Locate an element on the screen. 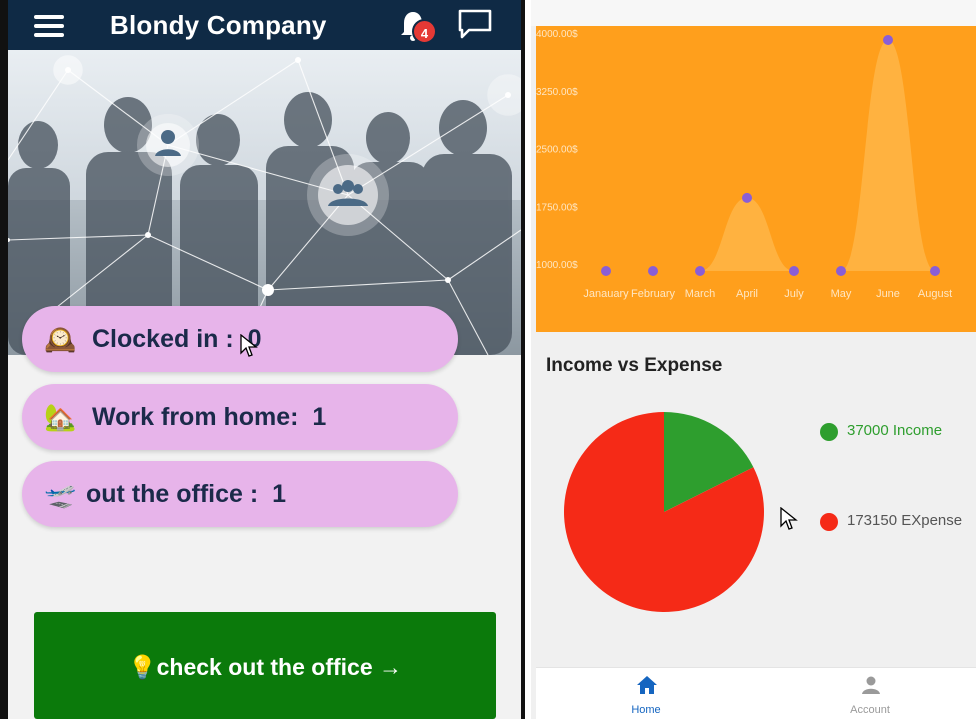 The image size is (976, 719). legend-item-income: 37000 Income is located at coordinates (898, 432).